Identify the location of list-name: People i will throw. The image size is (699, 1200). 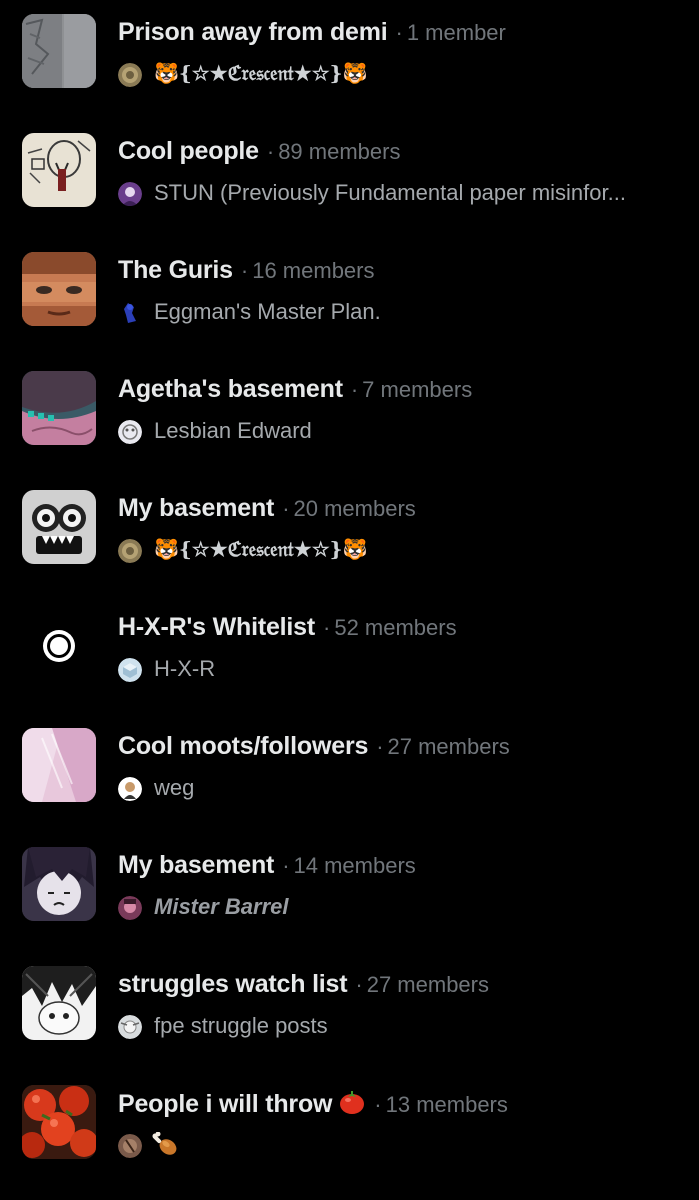
(225, 1104).